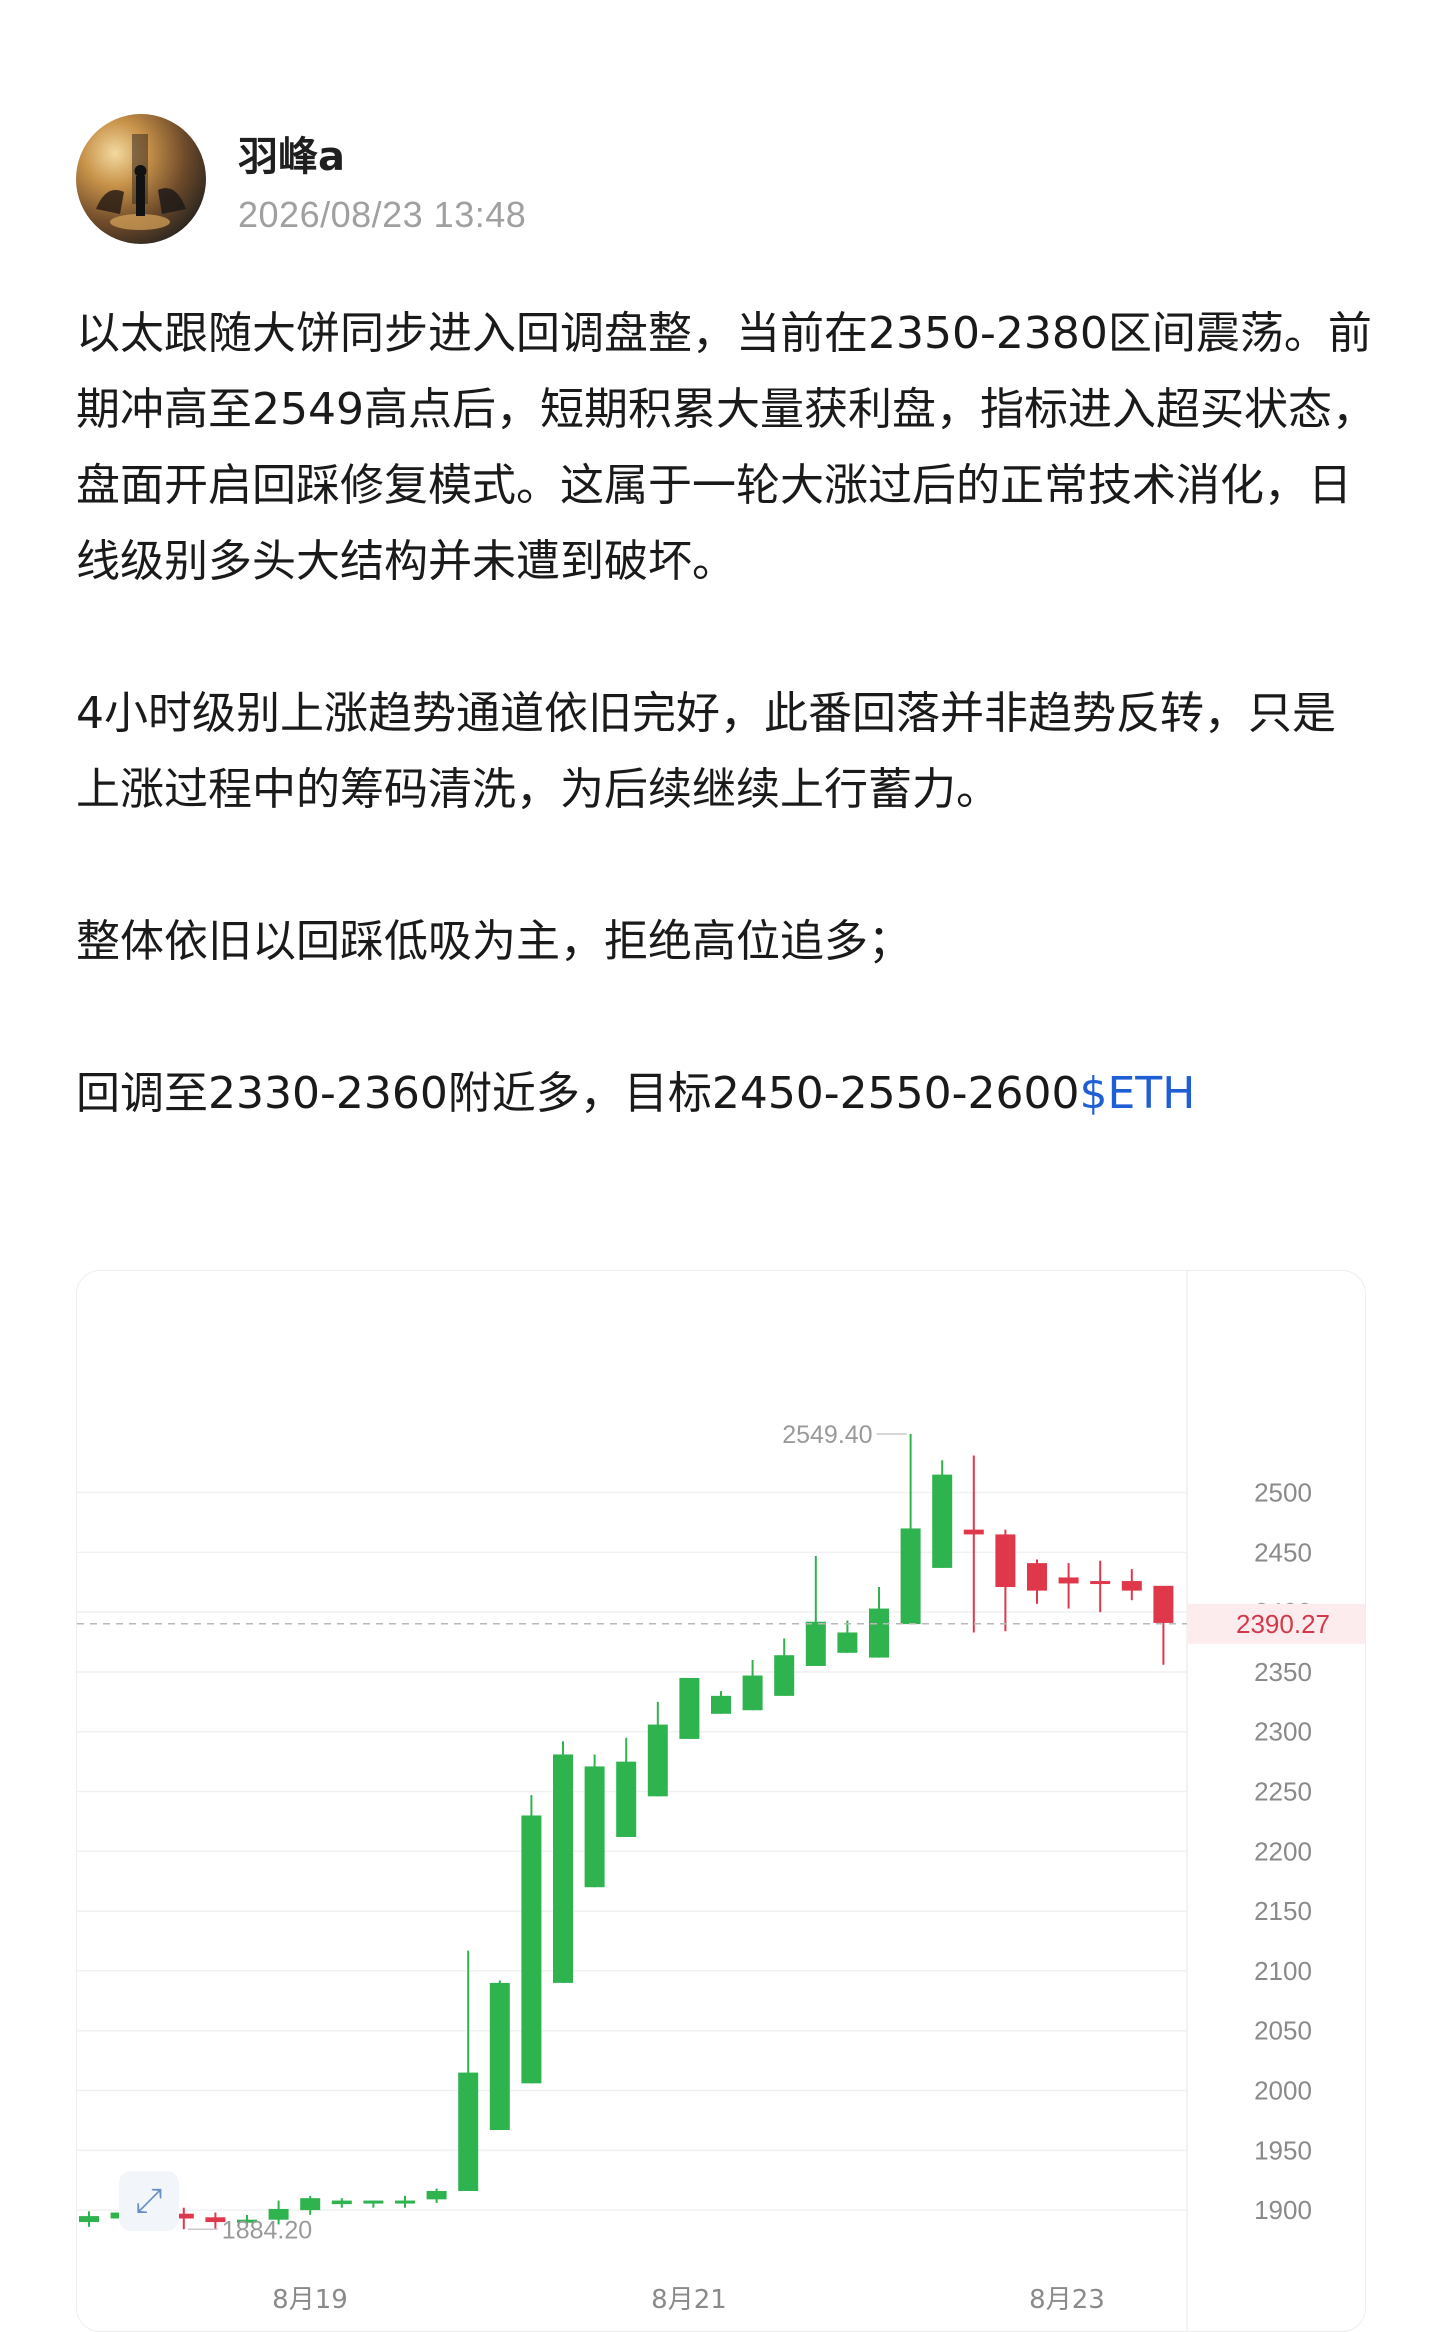 This screenshot has width=1440, height=2332. Describe the element at coordinates (827, 1435) in the screenshot. I see `high-price-label: 2549.40` at that location.